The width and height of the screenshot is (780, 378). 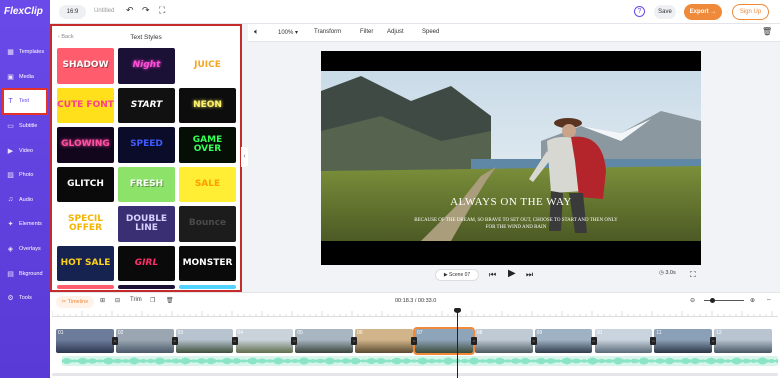 I want to click on sidebar-item-audio: ♫ Audio, so click(x=25, y=200).